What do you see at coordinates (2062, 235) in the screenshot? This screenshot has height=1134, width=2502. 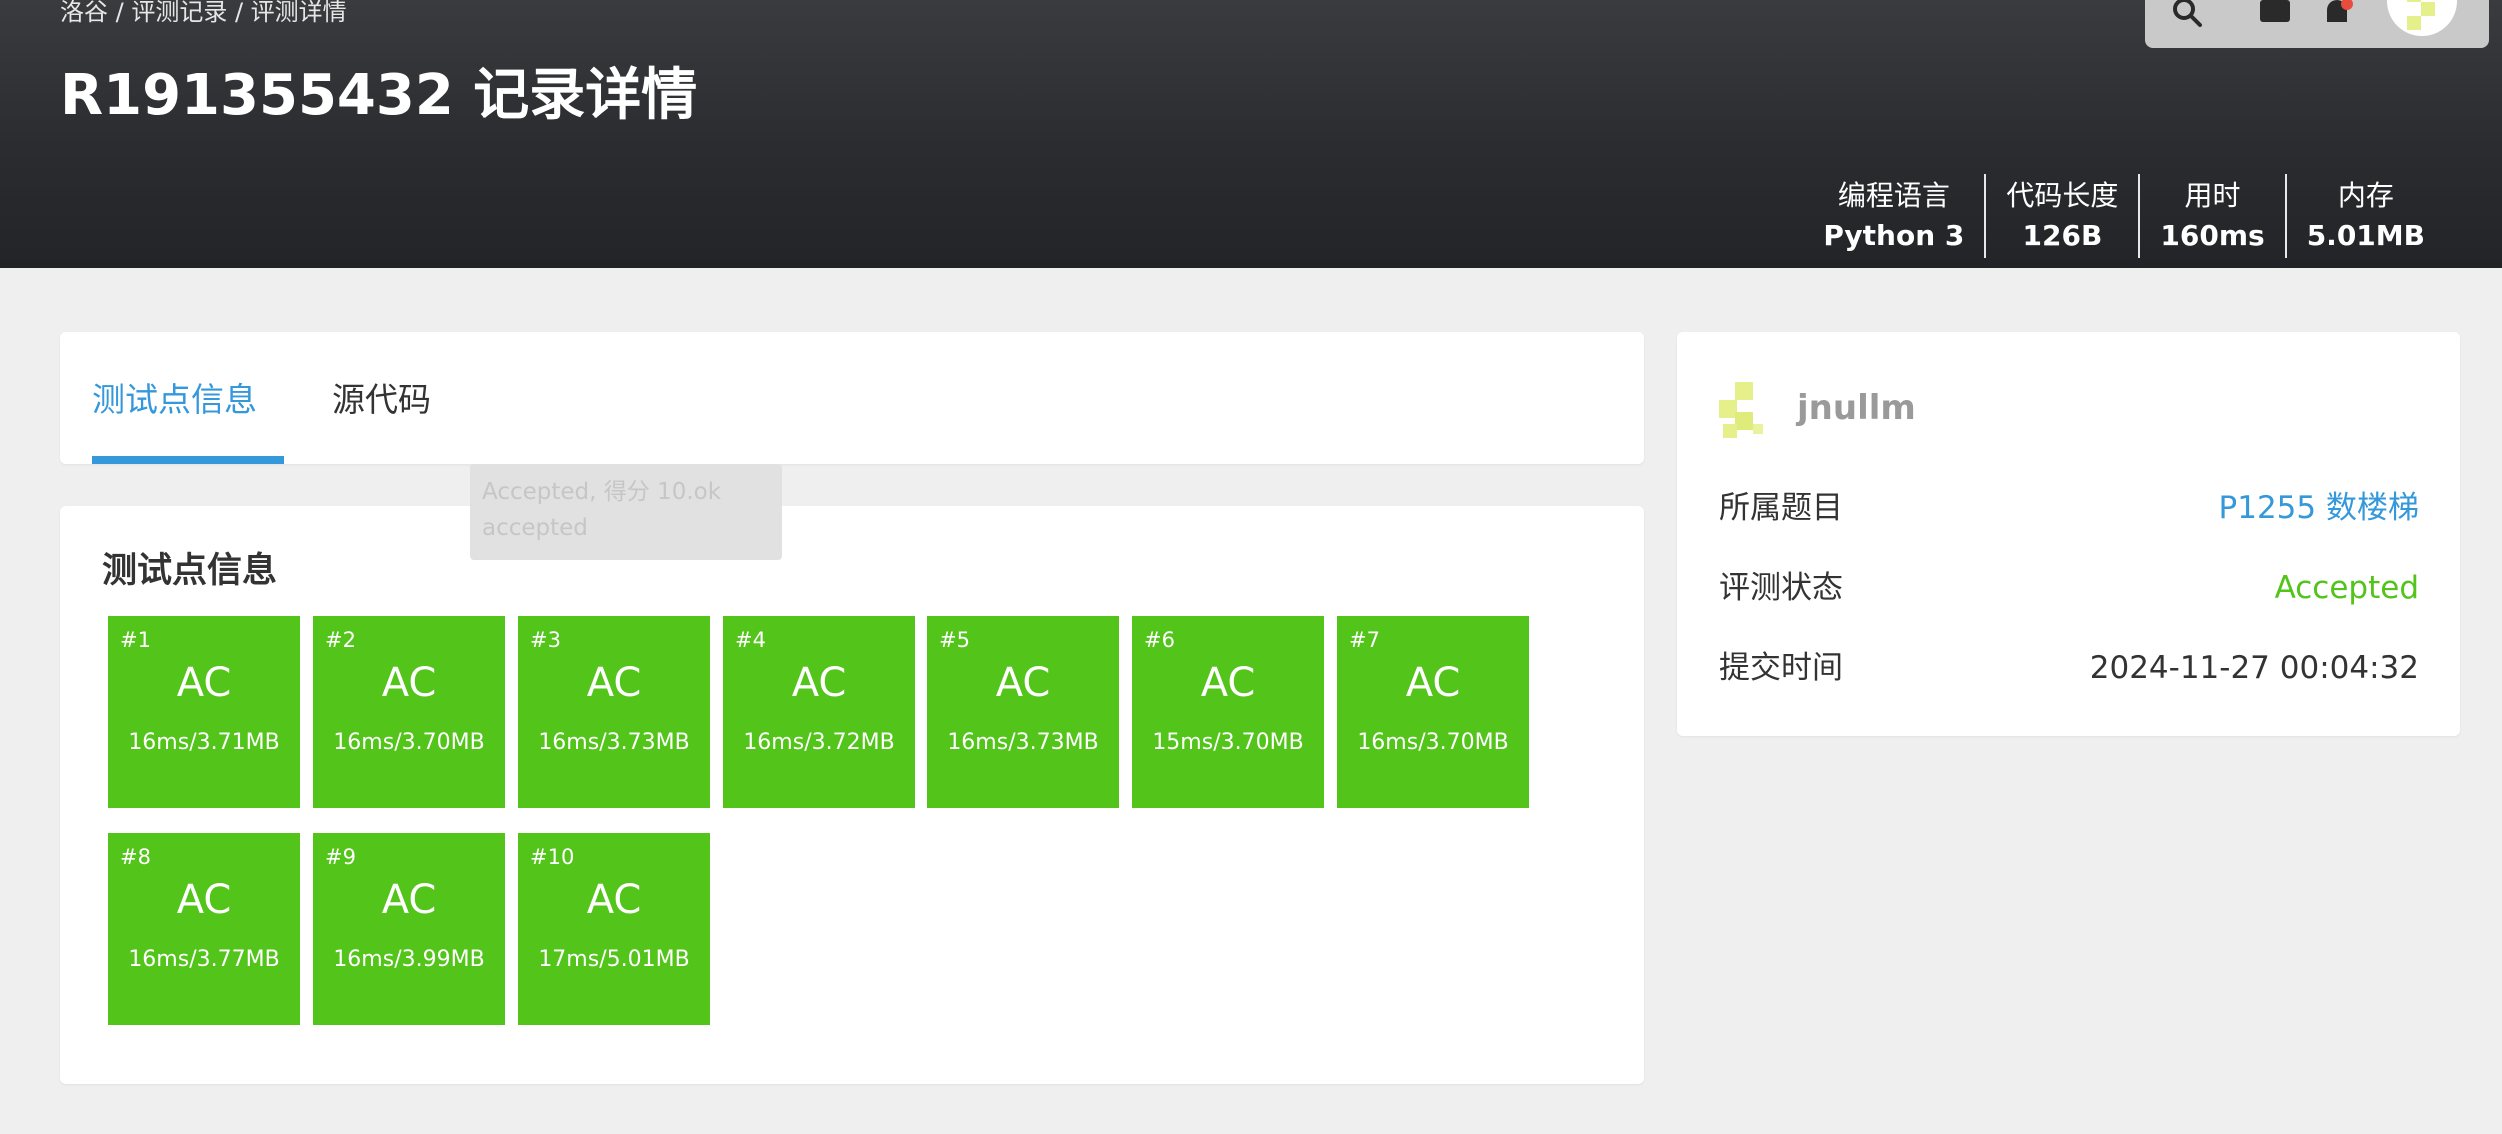 I see `stat-value: 126B` at bounding box center [2062, 235].